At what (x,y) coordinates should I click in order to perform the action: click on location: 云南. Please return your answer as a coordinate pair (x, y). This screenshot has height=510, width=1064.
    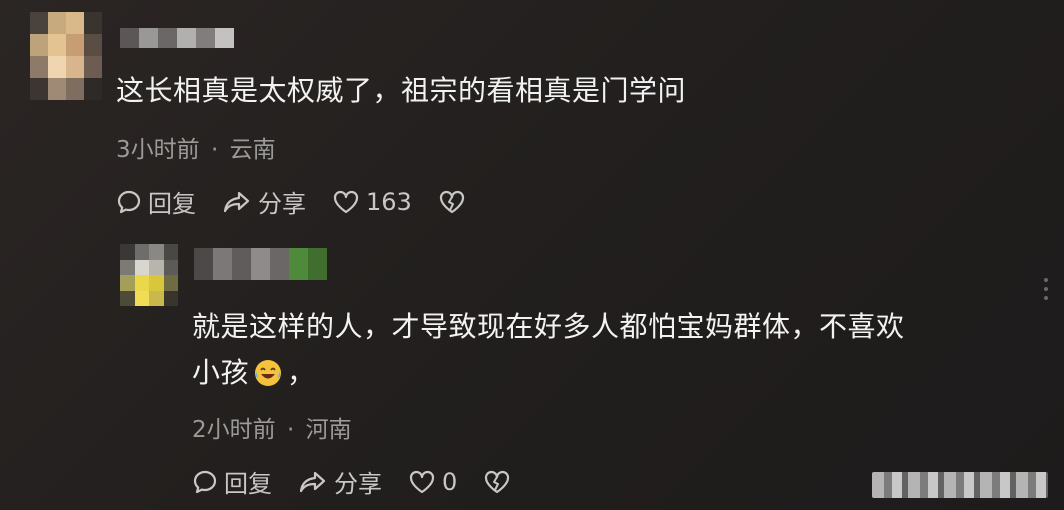
    Looking at the image, I should click on (252, 150).